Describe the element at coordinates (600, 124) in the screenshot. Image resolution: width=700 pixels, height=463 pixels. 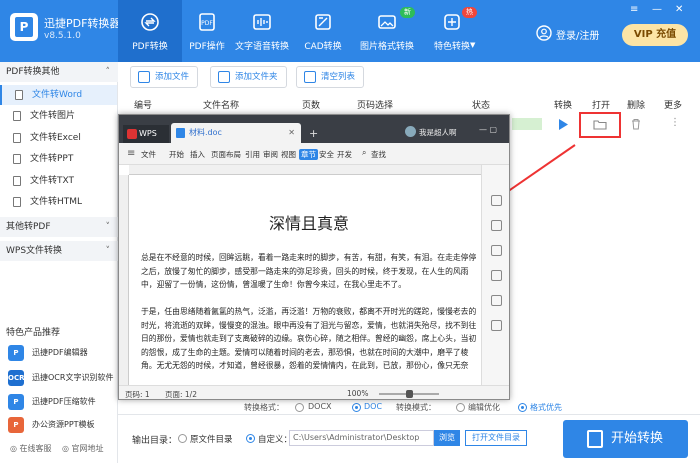
I see `folder-icon` at that location.